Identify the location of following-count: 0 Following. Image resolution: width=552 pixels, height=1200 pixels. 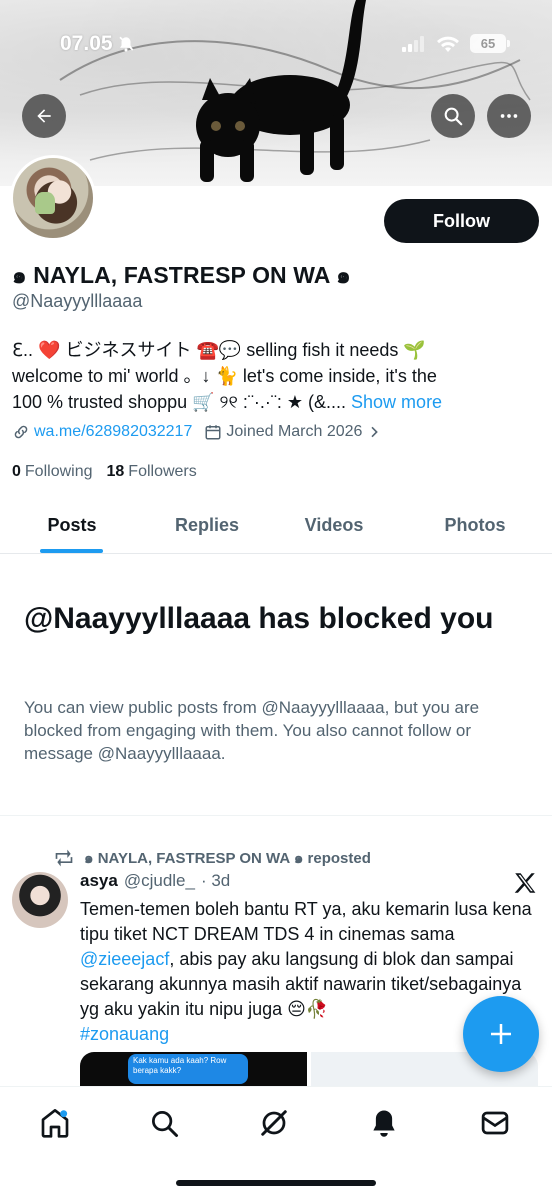
(52, 472).